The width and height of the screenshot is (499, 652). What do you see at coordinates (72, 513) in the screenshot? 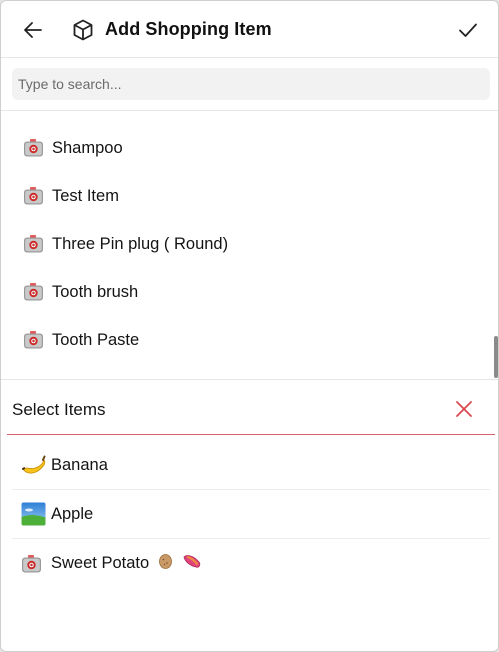
I see `selected-item-label: Apple` at bounding box center [72, 513].